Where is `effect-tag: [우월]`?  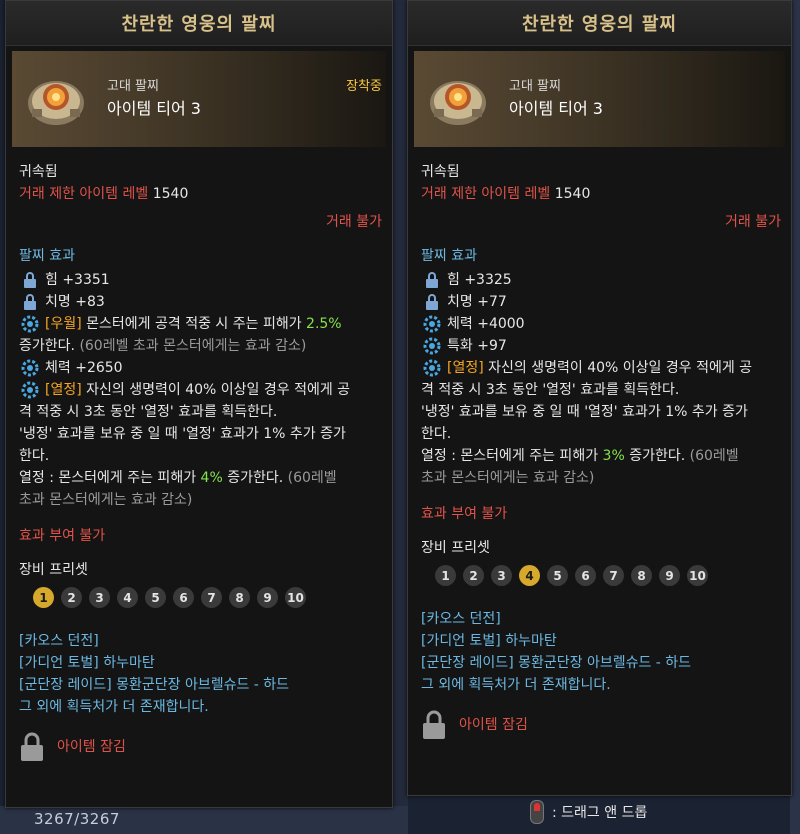 effect-tag: [우월] is located at coordinates (63, 324).